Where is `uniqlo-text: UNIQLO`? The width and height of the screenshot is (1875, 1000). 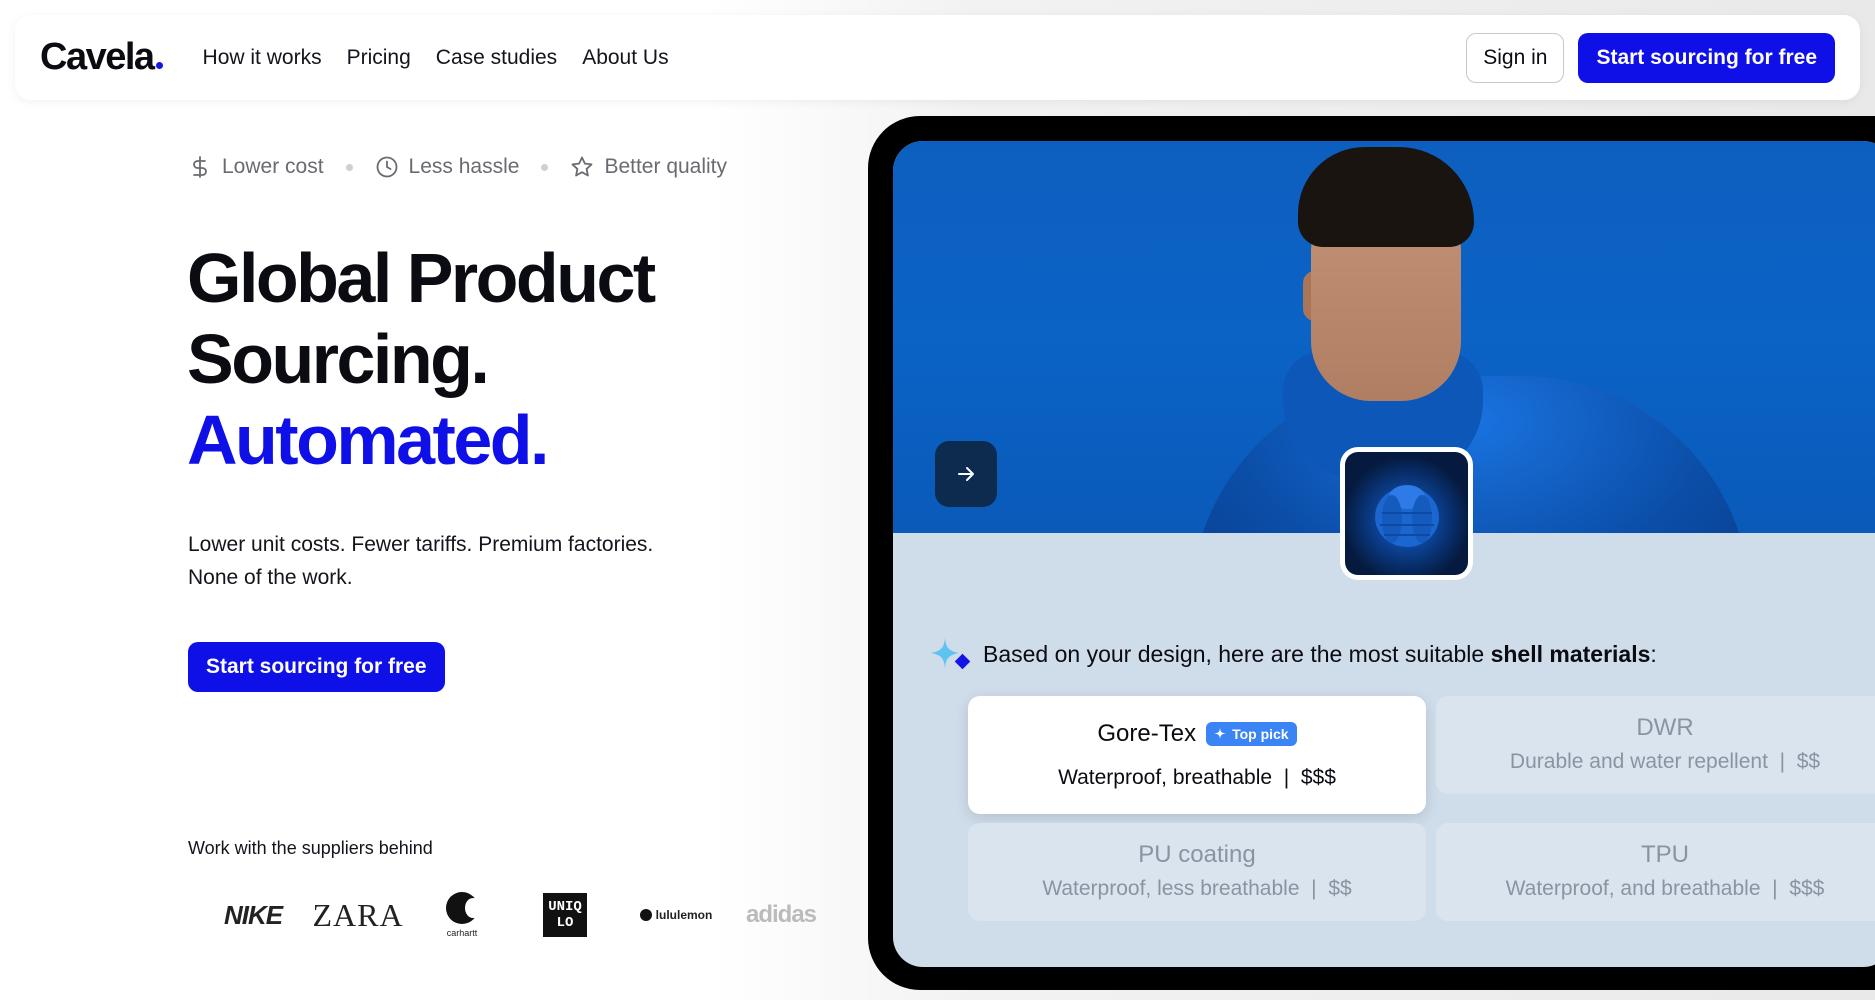 uniqlo-text: UNIQLO is located at coordinates (565, 915).